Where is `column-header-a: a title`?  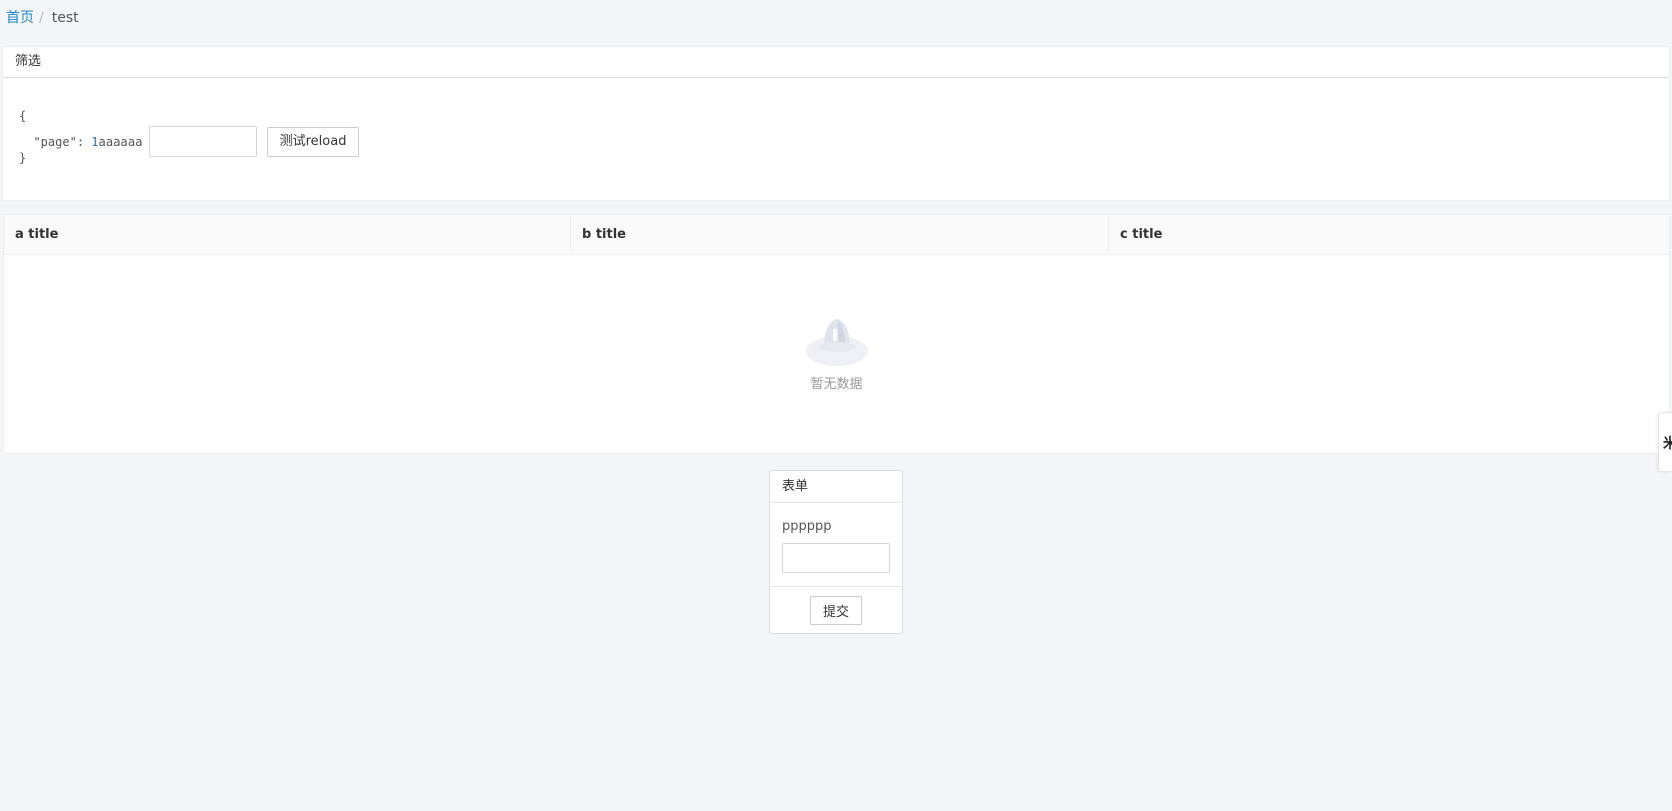 column-header-a: a title is located at coordinates (287, 234).